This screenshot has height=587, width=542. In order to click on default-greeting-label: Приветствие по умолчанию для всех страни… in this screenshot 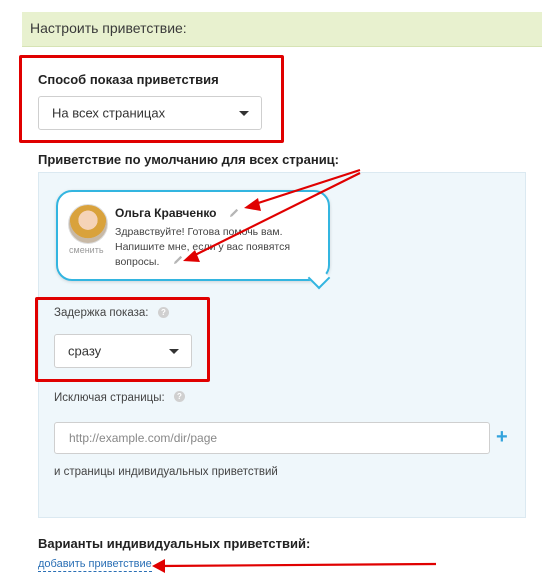, I will do `click(189, 159)`.